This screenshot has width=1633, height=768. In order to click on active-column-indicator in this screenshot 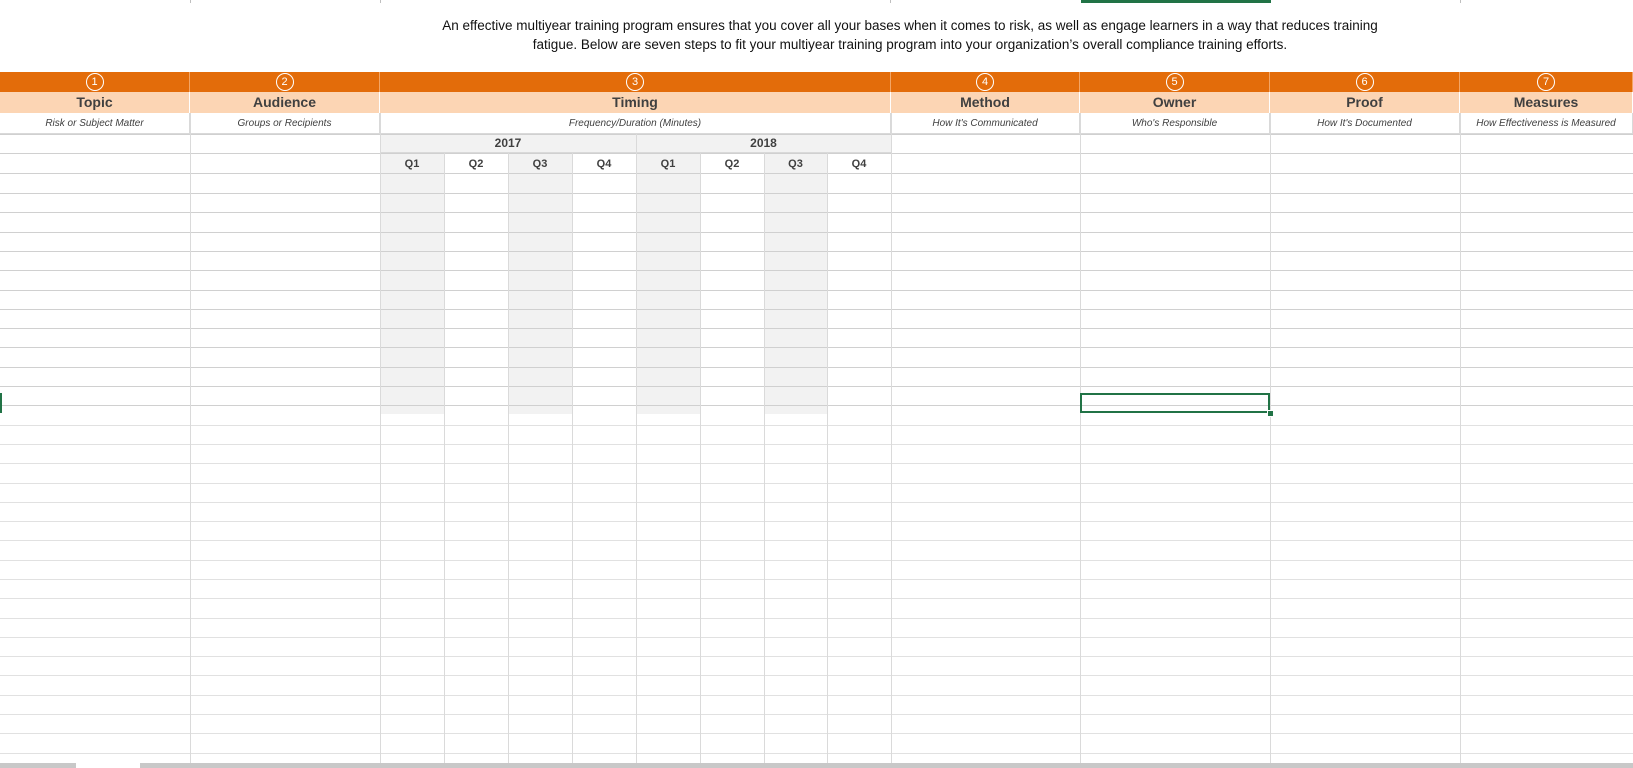, I will do `click(1176, 1)`.